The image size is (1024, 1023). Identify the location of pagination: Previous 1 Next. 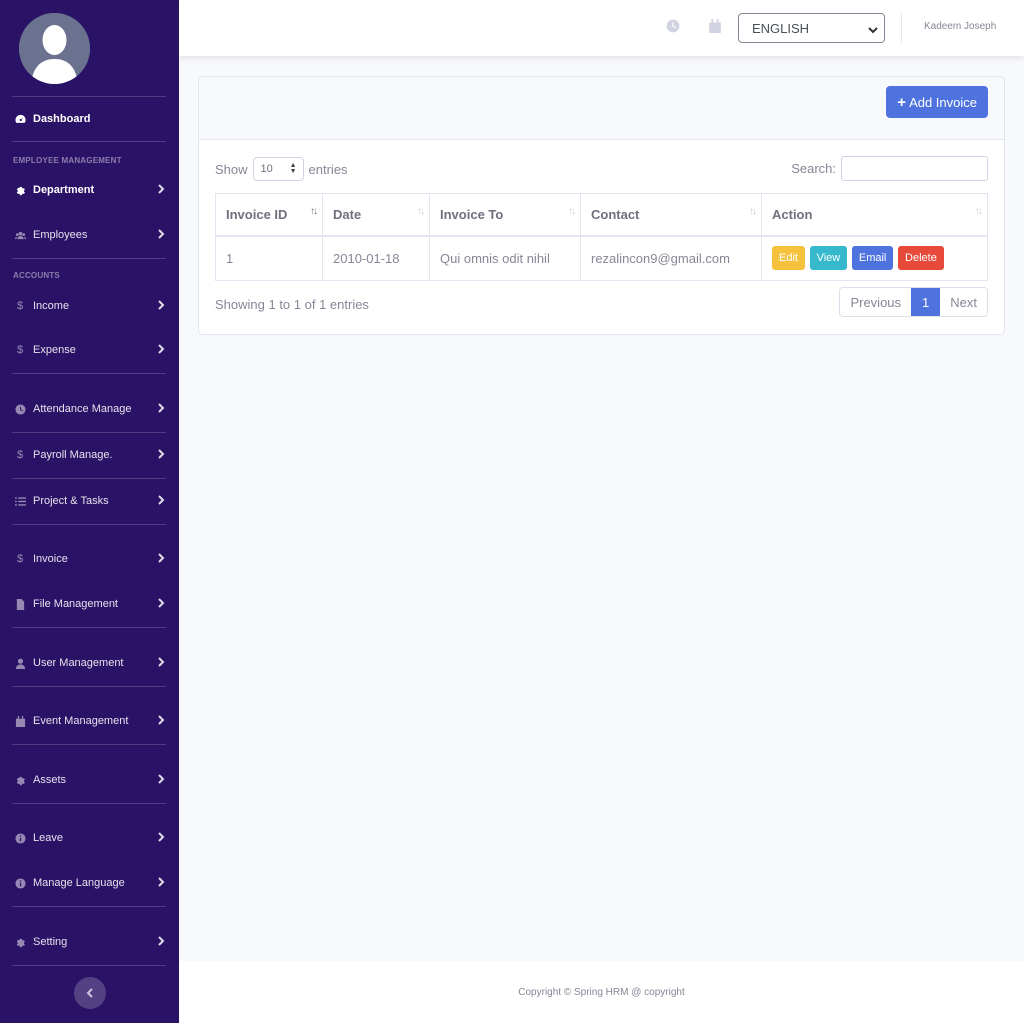
(913, 302).